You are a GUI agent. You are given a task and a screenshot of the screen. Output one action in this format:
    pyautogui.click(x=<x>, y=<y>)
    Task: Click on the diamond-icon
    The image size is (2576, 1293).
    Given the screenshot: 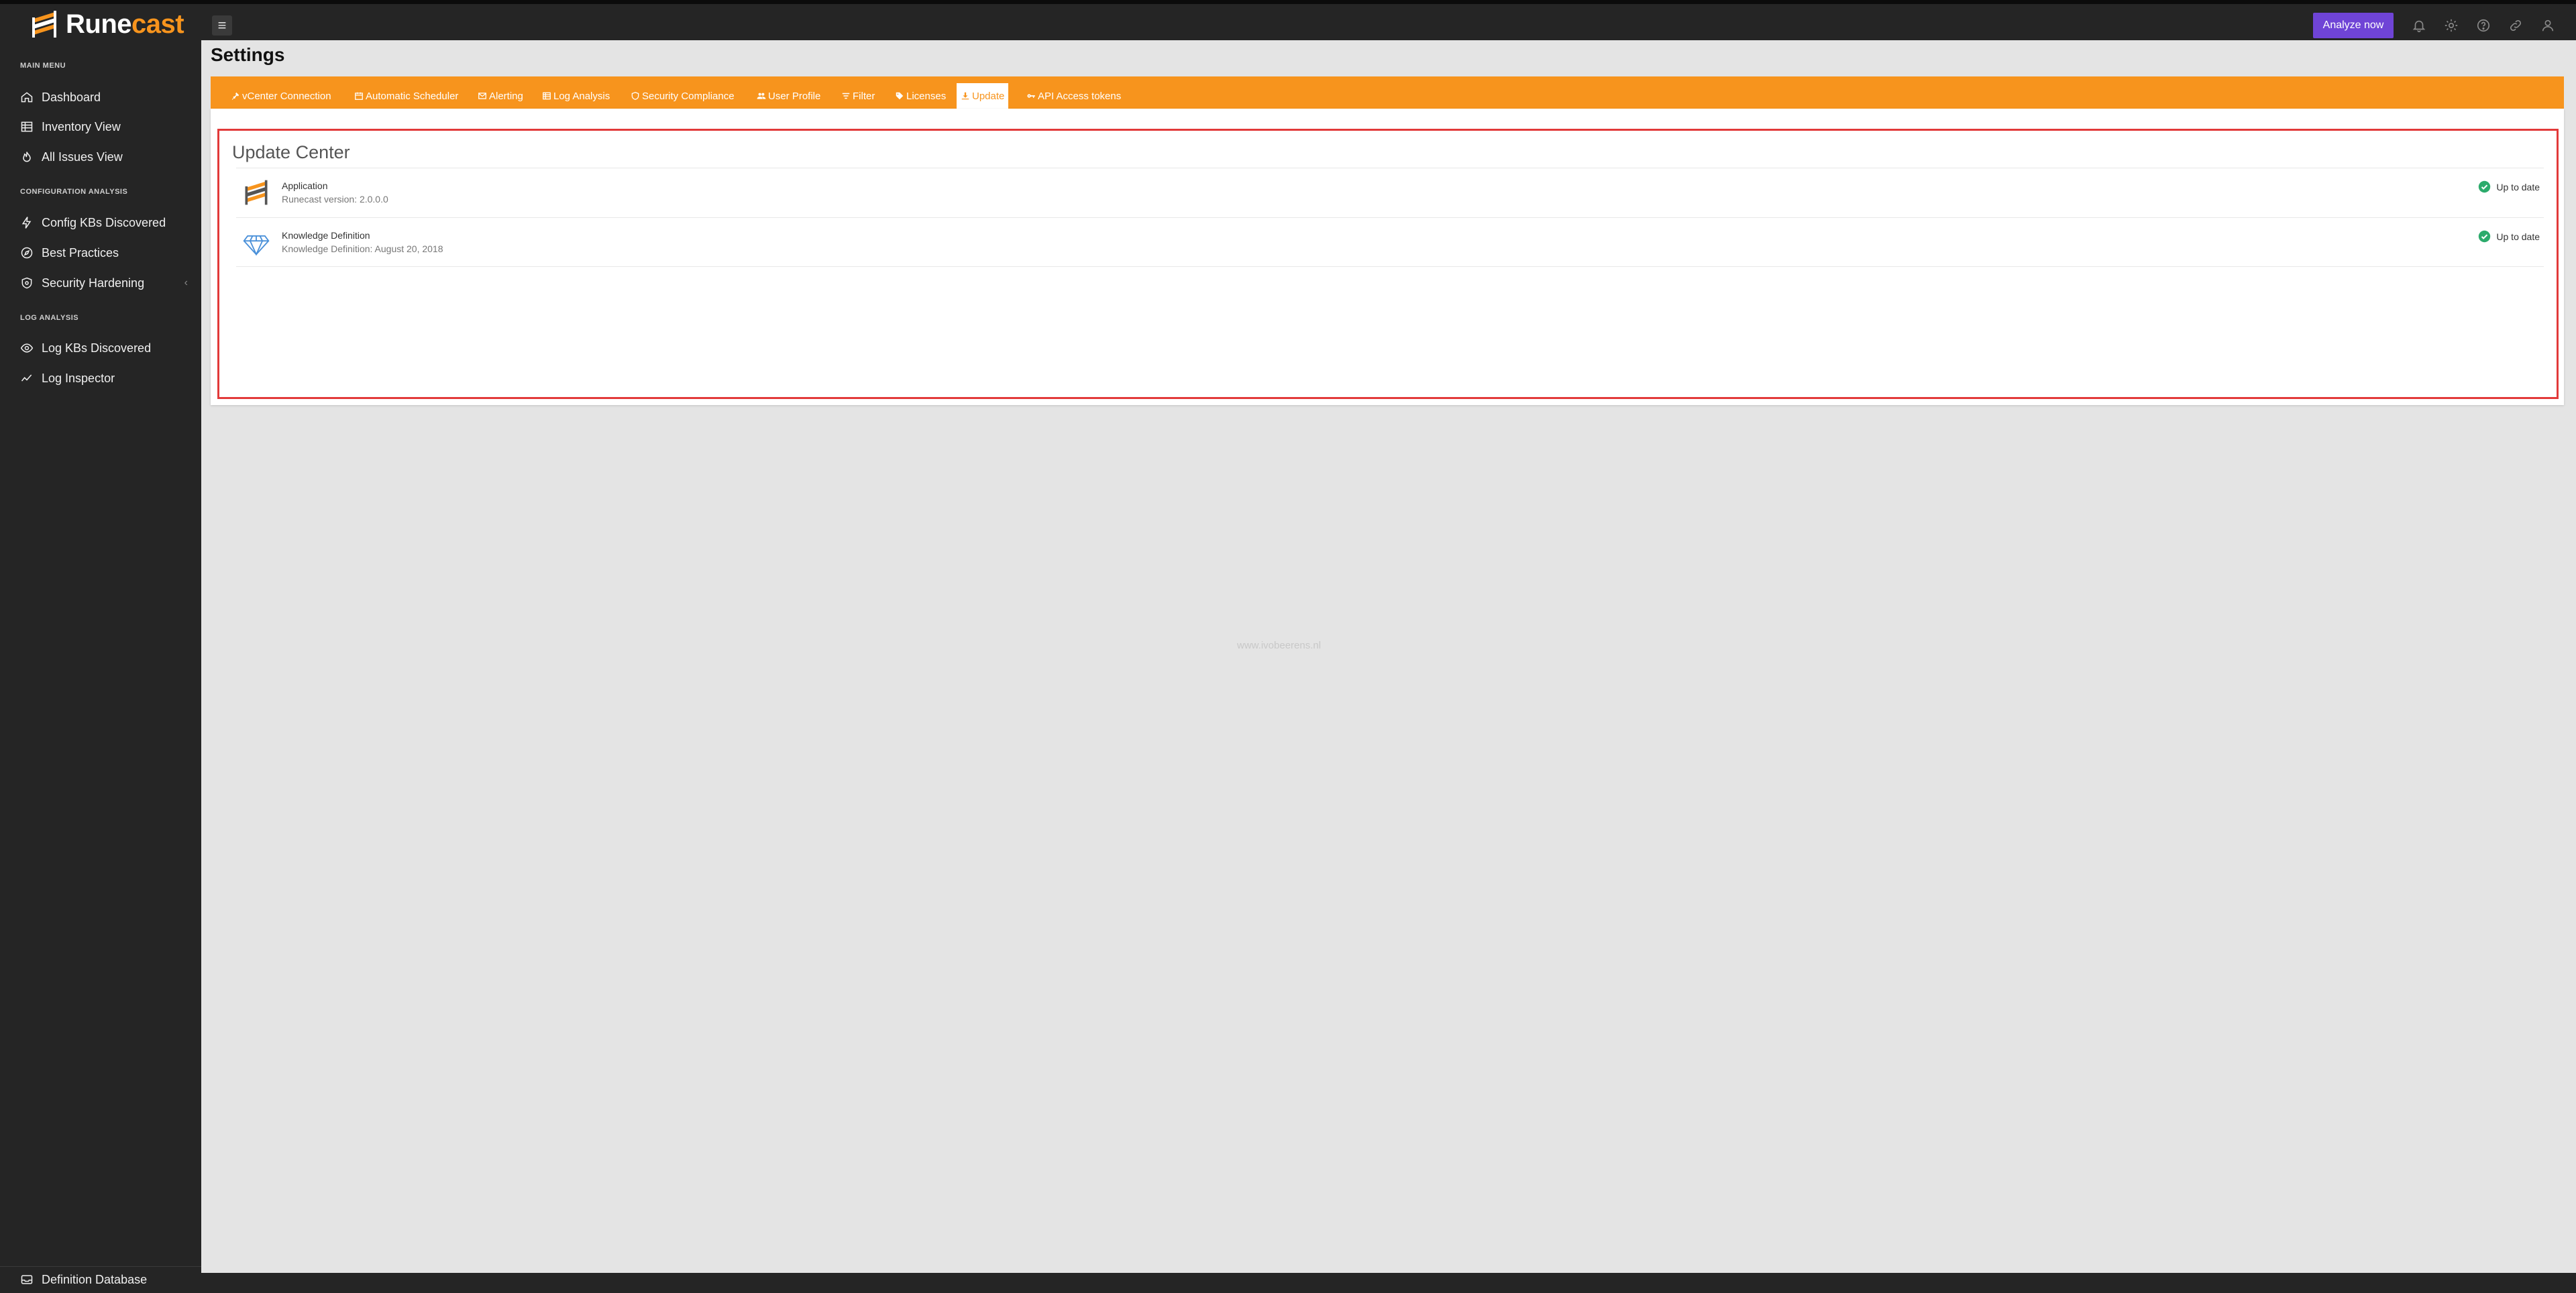 What is the action you would take?
    pyautogui.click(x=256, y=245)
    